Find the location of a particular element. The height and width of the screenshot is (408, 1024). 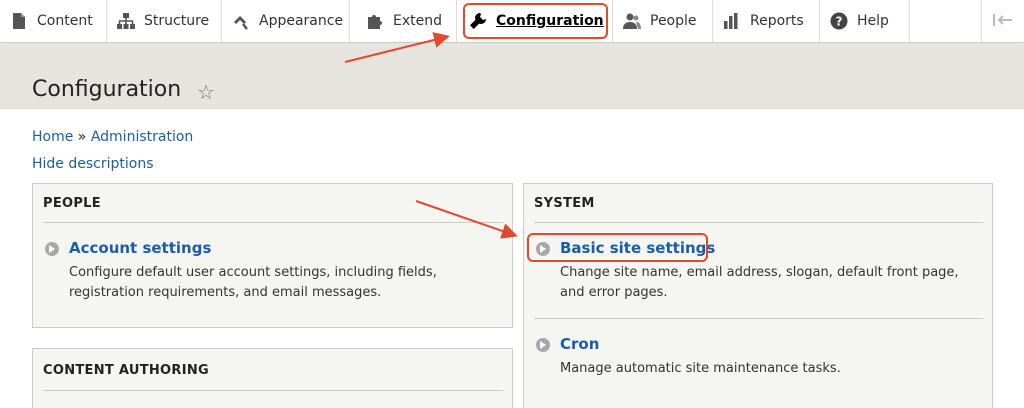

cron-link: Cron is located at coordinates (579, 344).